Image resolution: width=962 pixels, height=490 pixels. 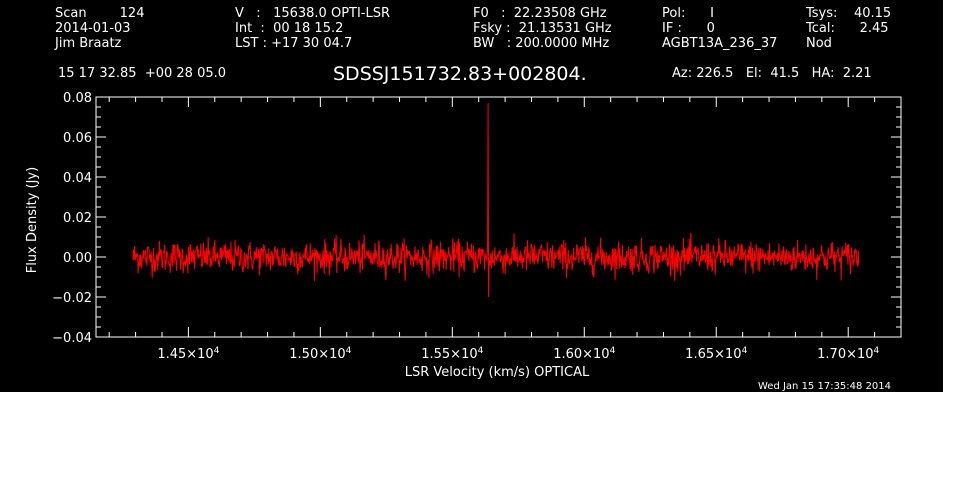 What do you see at coordinates (497, 372) in the screenshot?
I see `x-axis-label: LSR Velocity (km/s) OPTICAL` at bounding box center [497, 372].